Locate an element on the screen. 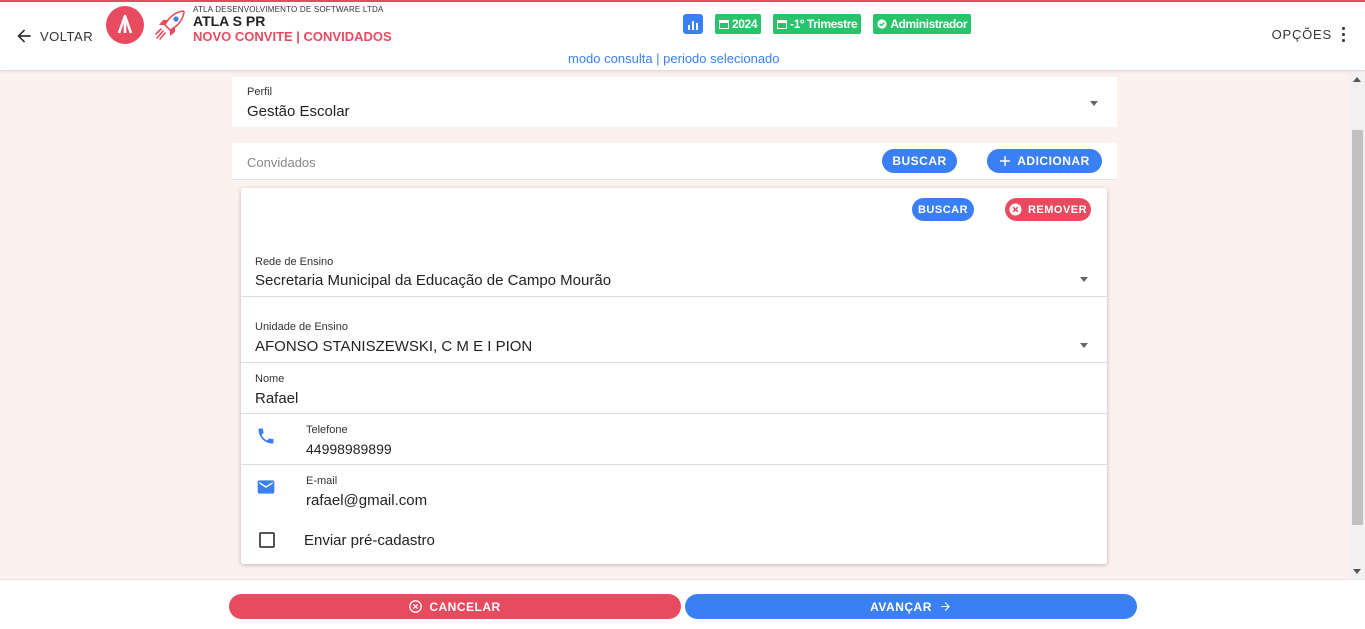 This screenshot has height=629, width=1365. cancel-label: CANCELAR is located at coordinates (465, 606).